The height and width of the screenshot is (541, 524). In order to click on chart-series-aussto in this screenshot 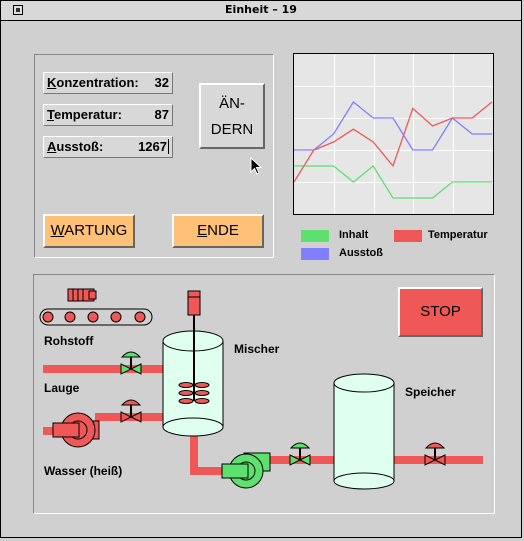, I will do `click(393, 126)`.